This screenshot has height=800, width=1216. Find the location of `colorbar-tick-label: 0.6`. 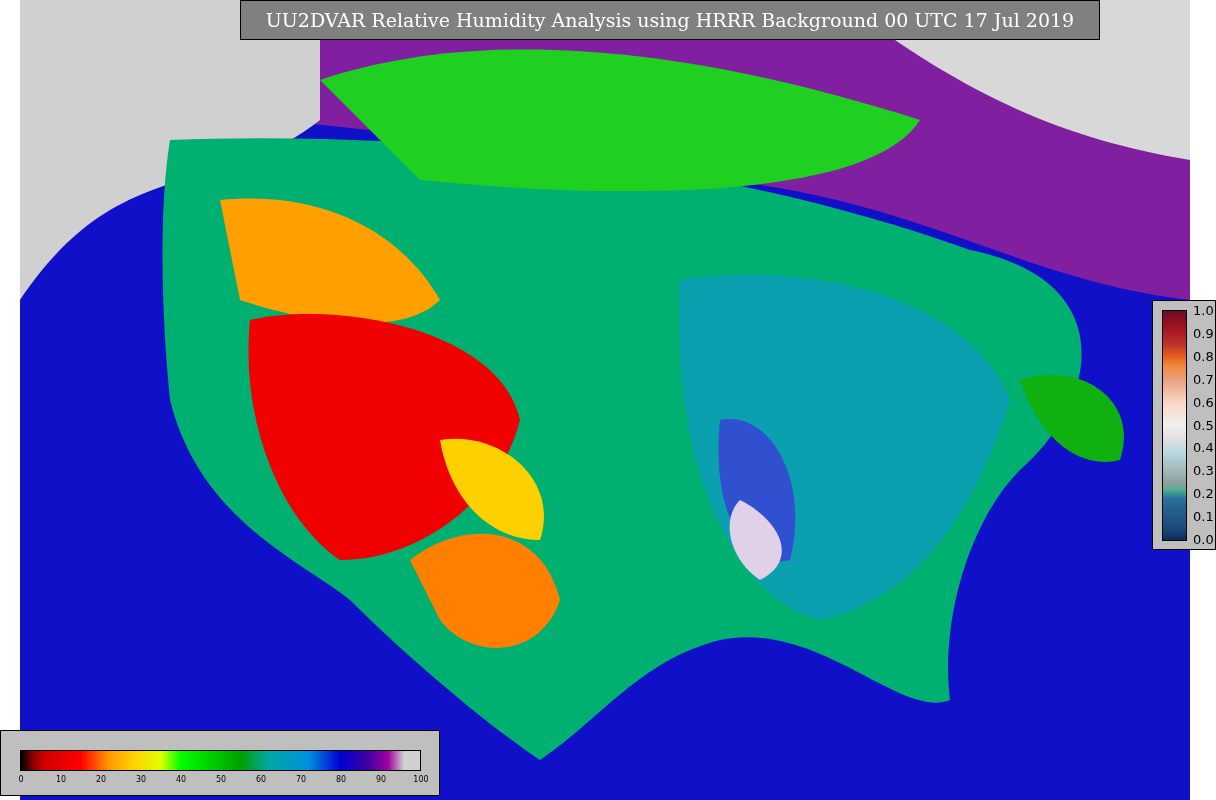

colorbar-tick-label: 0.6 is located at coordinates (1203, 402).